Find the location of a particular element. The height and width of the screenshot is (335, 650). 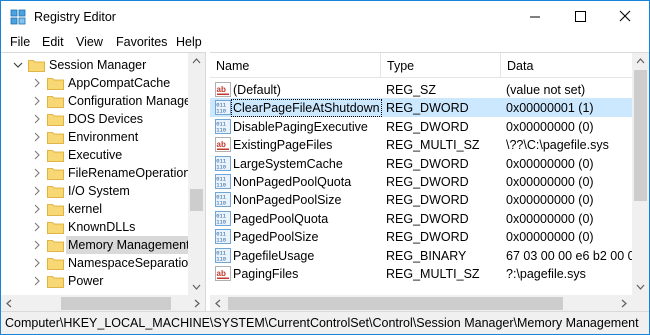

value-row: ab (Default) REG_SZ (value not set) is located at coordinates (422, 89).